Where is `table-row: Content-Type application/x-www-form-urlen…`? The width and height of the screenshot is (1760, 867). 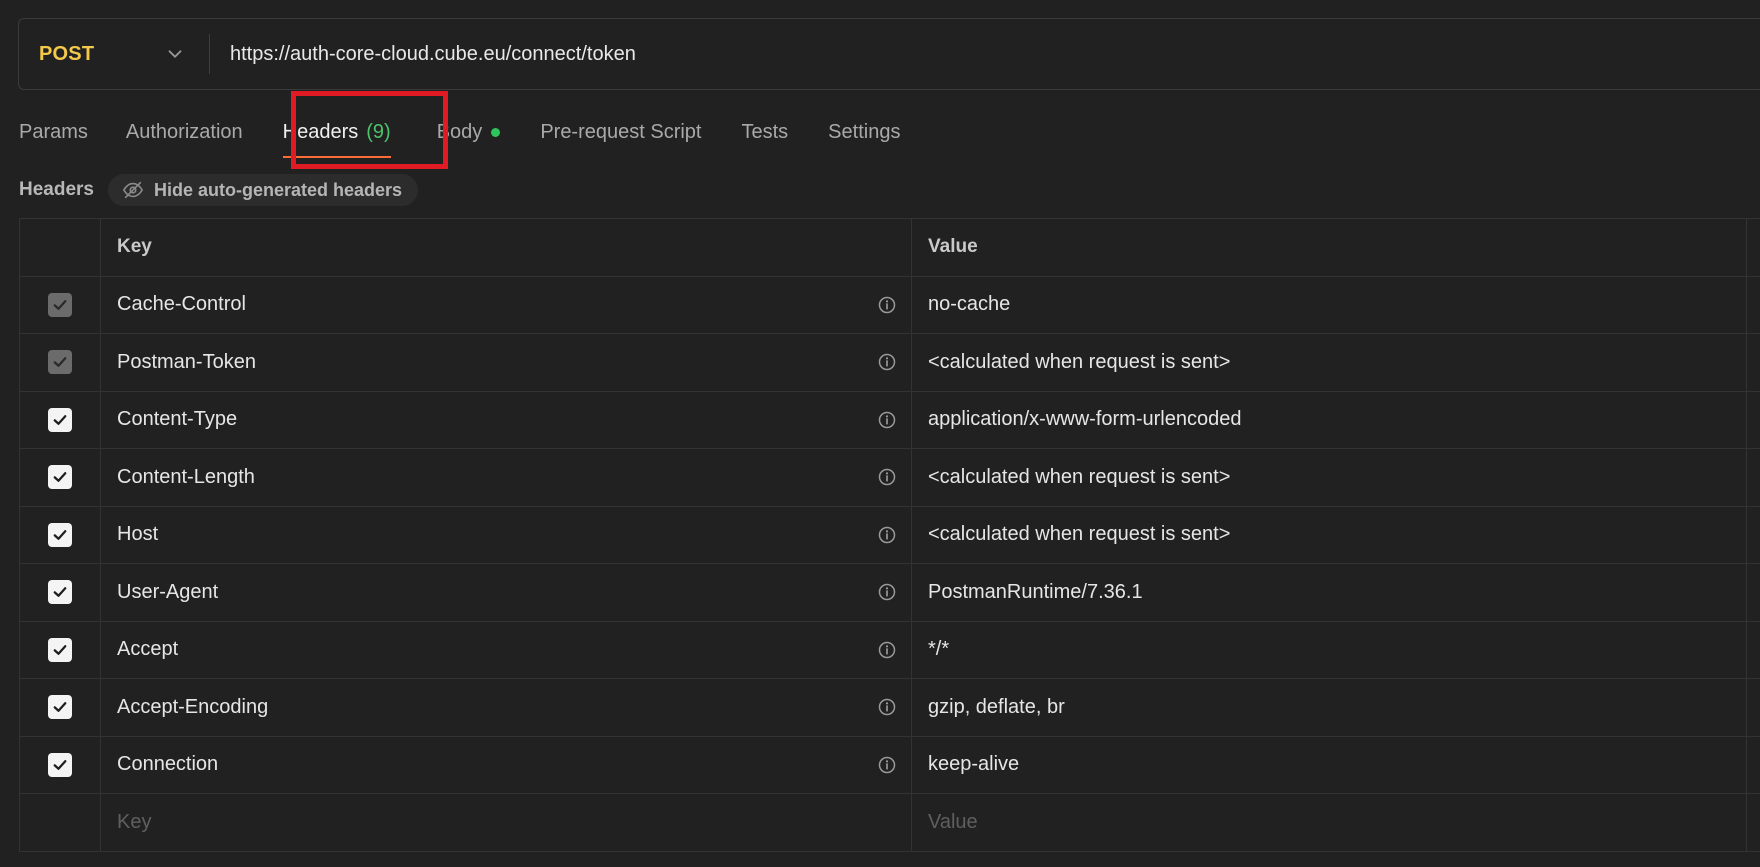 table-row: Content-Type application/x-www-form-urlen… is located at coordinates (890, 420).